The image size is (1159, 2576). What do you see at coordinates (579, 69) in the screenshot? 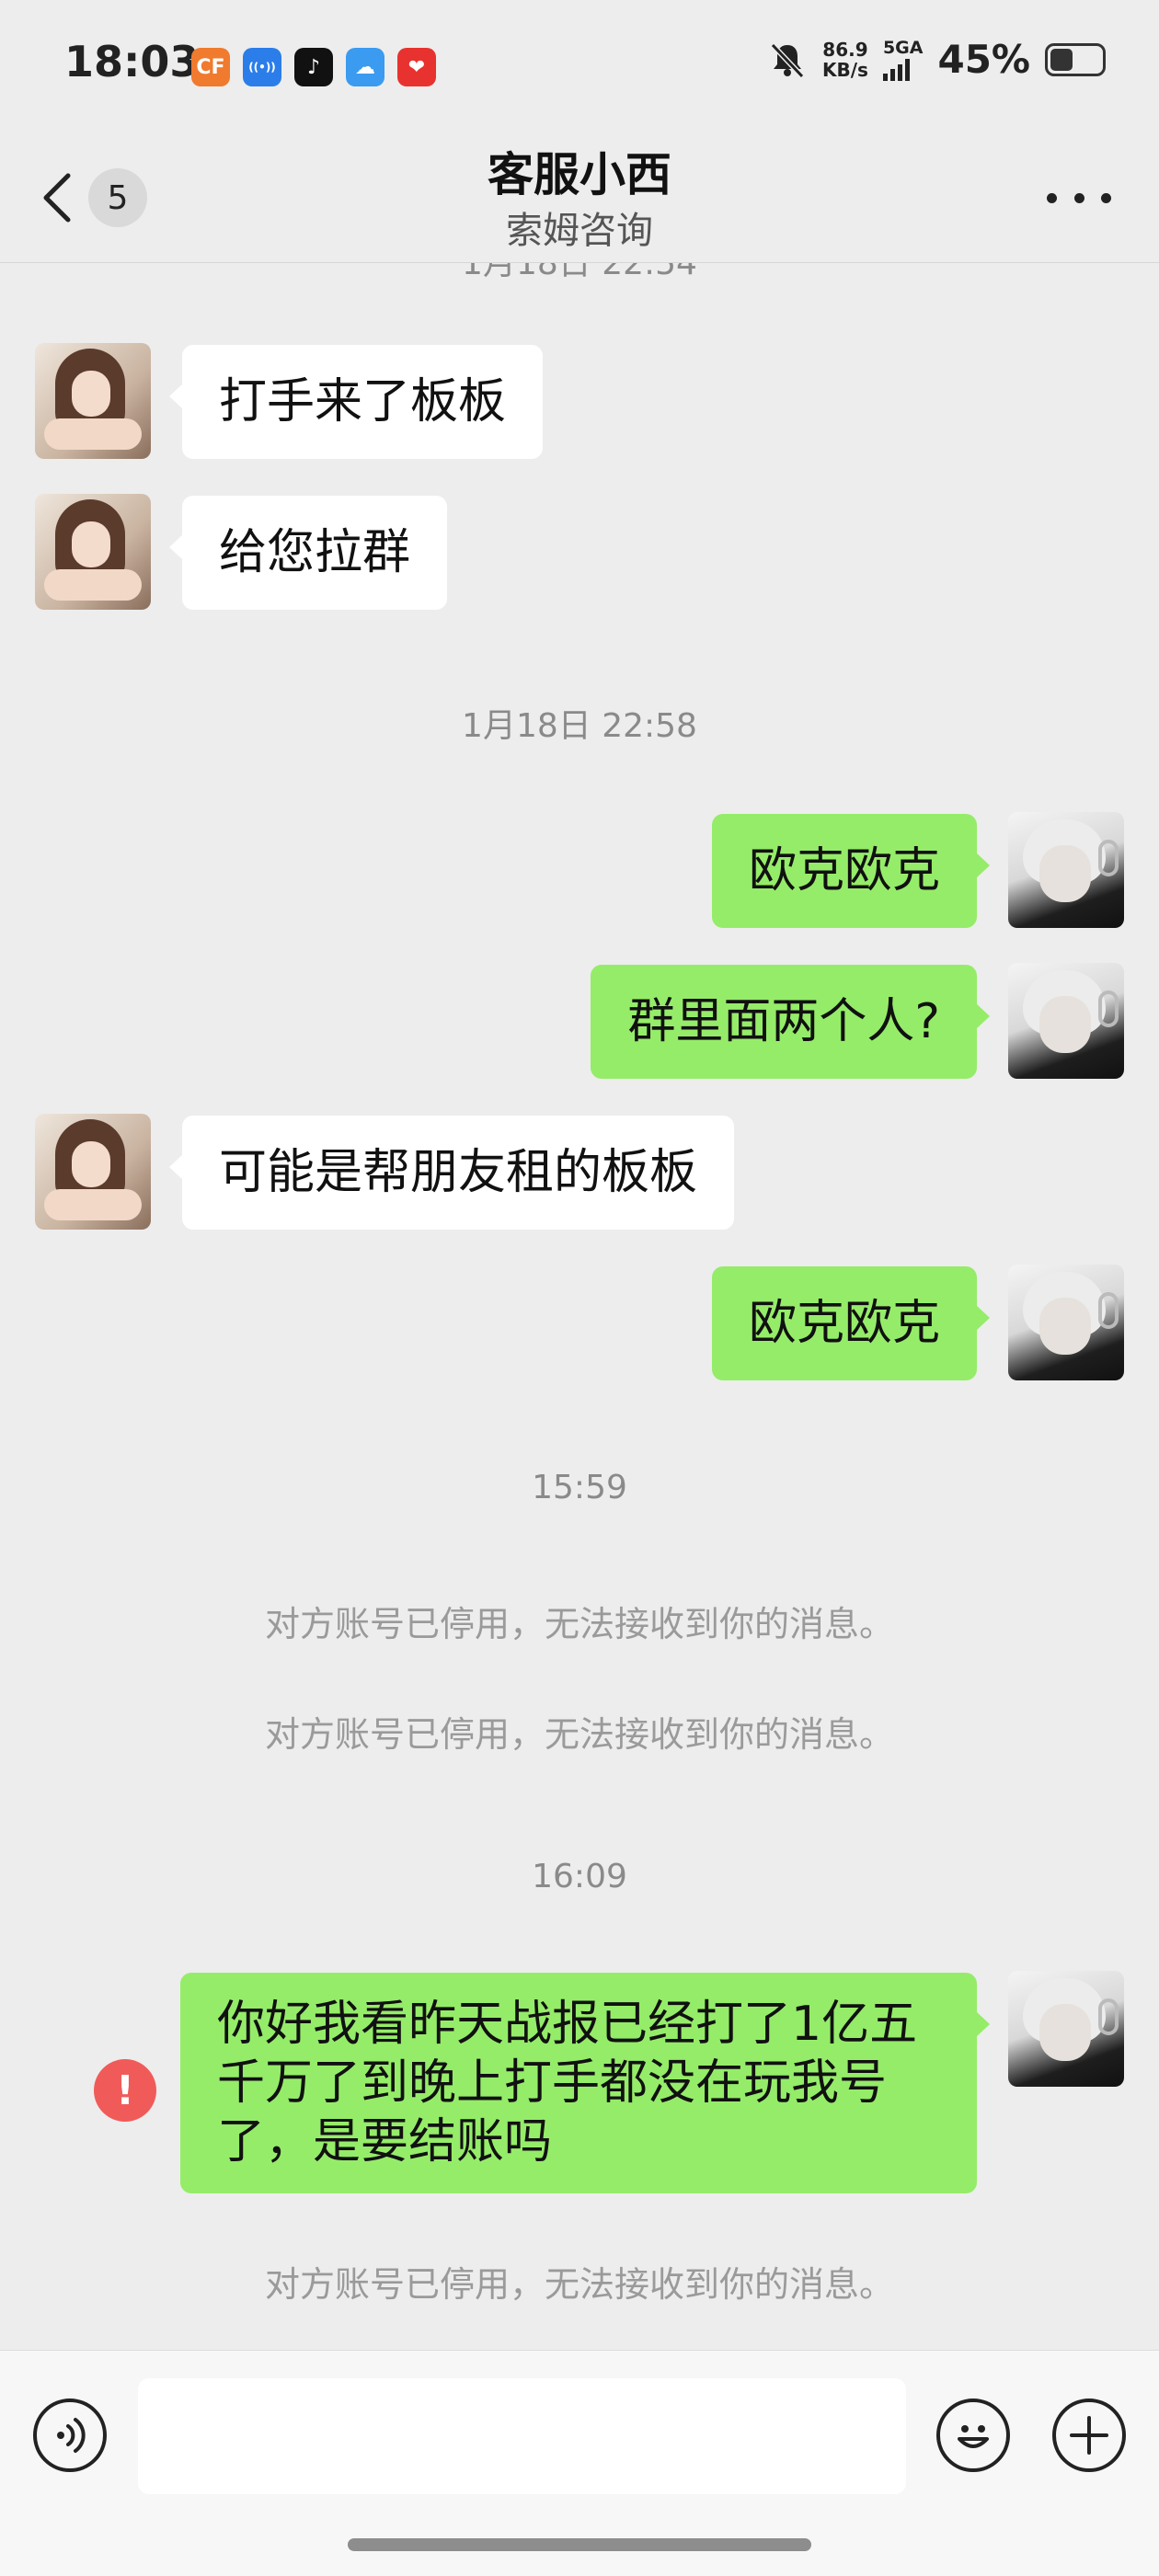
I see `status-bar: 18:03 CF ((•)) ♪ ☁ ❤ 86.9 KB/s 5GA 45%` at bounding box center [579, 69].